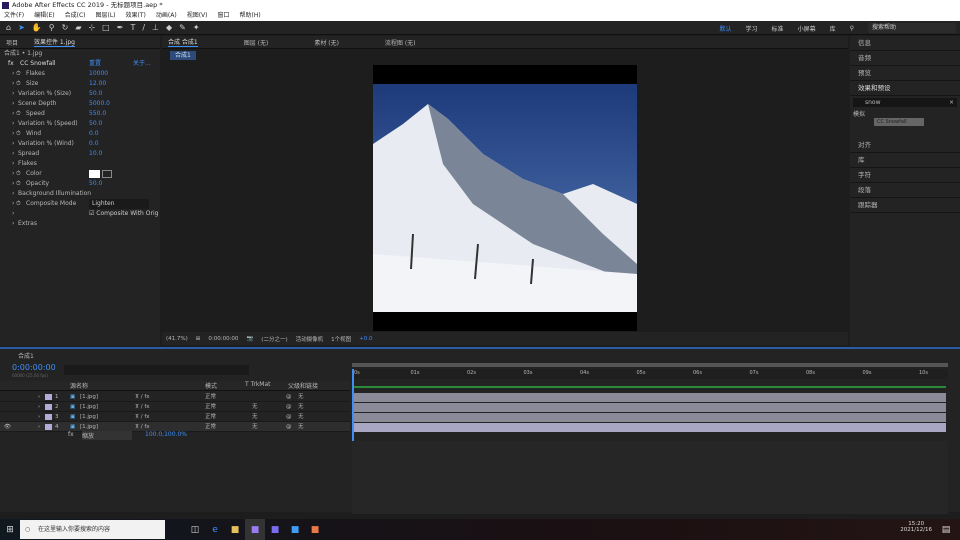 The width and height of the screenshot is (960, 540). Describe the element at coordinates (905, 190) in the screenshot. I see `panel-paragraph: 段落` at that location.